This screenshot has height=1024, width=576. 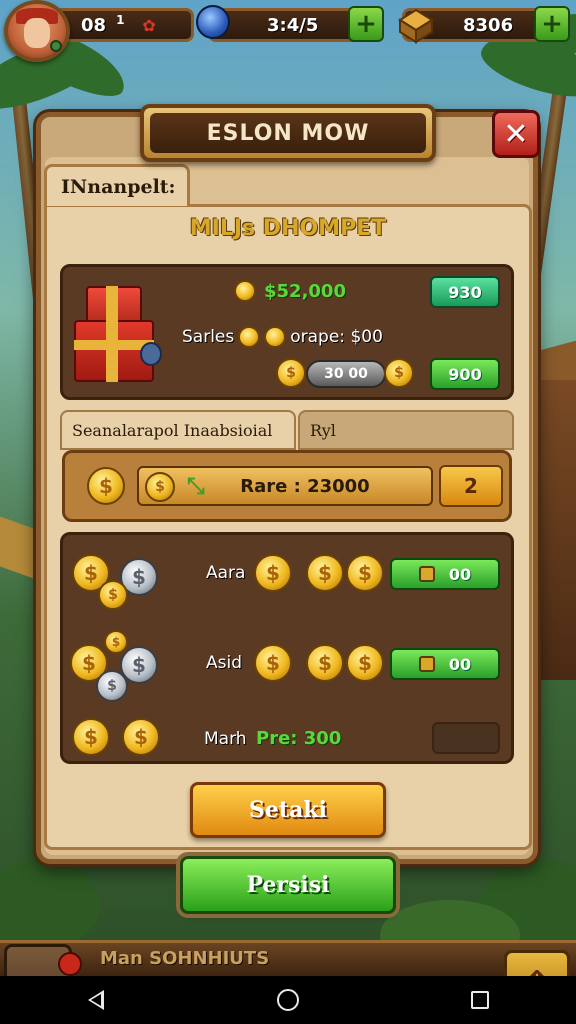 I want to click on back-icon, so click(x=96, y=1000).